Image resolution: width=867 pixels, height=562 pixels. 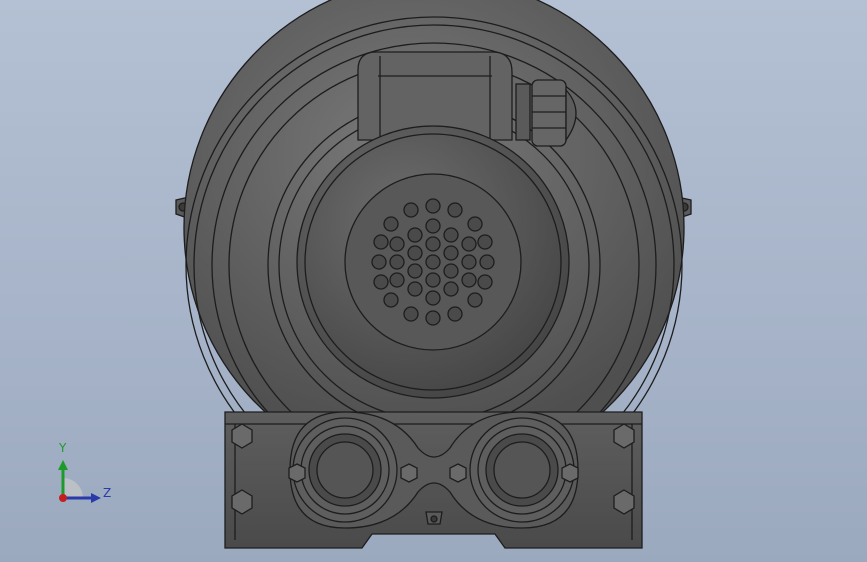 I want to click on triad-y-label: Y, so click(x=63, y=448).